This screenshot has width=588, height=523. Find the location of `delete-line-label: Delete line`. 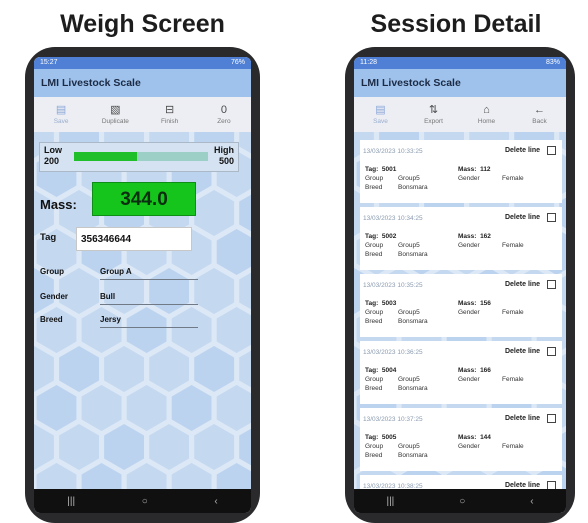

delete-line-label: Delete line is located at coordinates (522, 485).